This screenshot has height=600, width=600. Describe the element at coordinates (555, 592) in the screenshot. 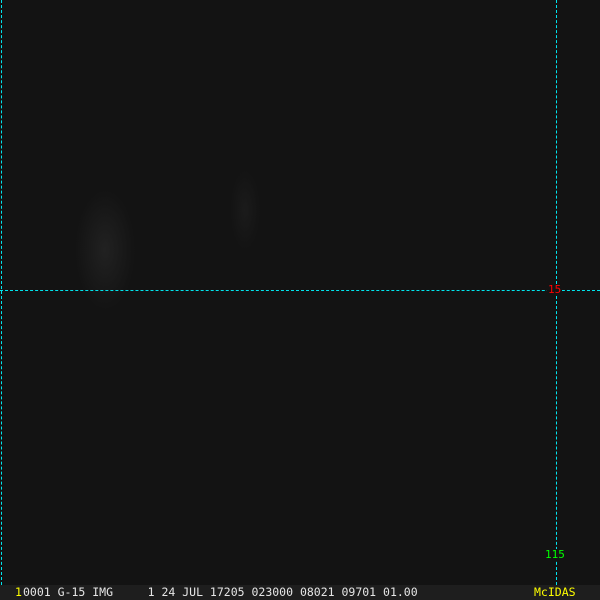

I see `mcidas-brand: McIDAS` at that location.